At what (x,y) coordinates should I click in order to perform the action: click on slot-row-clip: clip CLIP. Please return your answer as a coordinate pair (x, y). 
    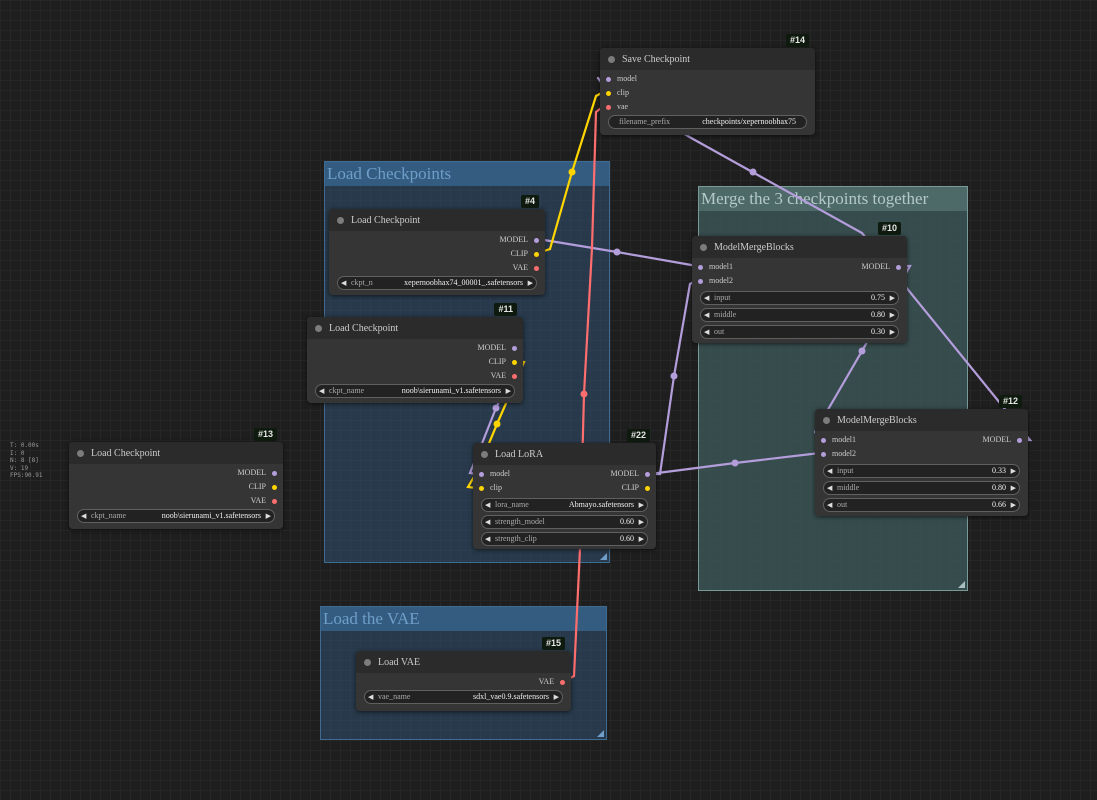
    Looking at the image, I should click on (564, 488).